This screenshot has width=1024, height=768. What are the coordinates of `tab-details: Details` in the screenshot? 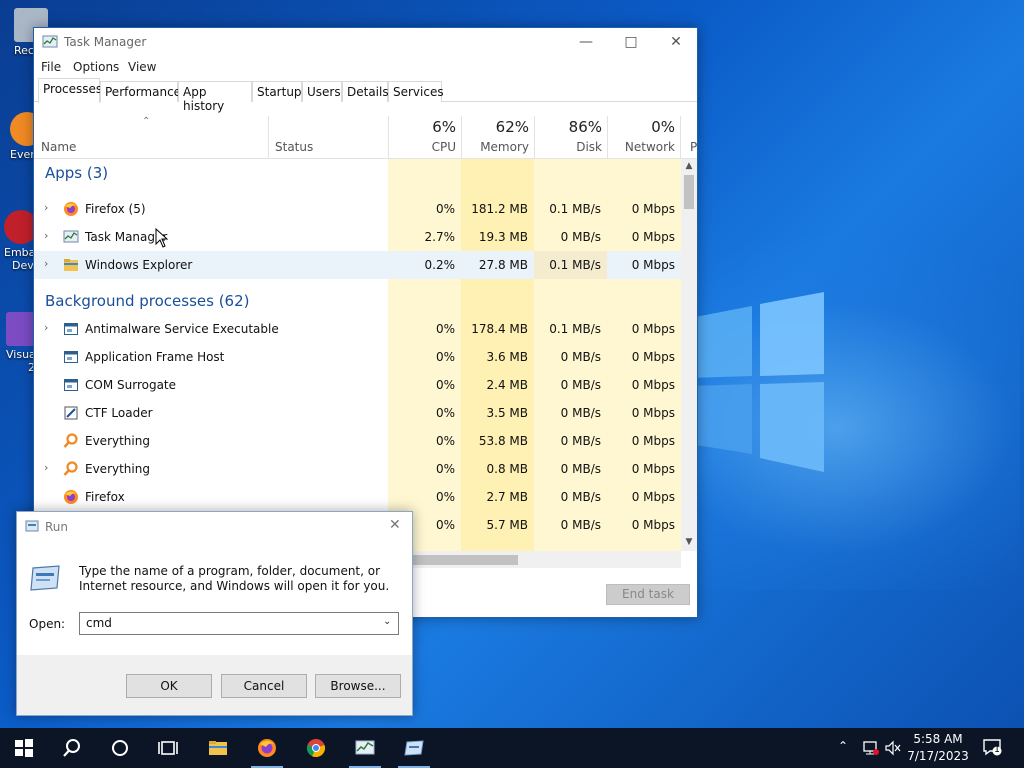 It's located at (365, 91).